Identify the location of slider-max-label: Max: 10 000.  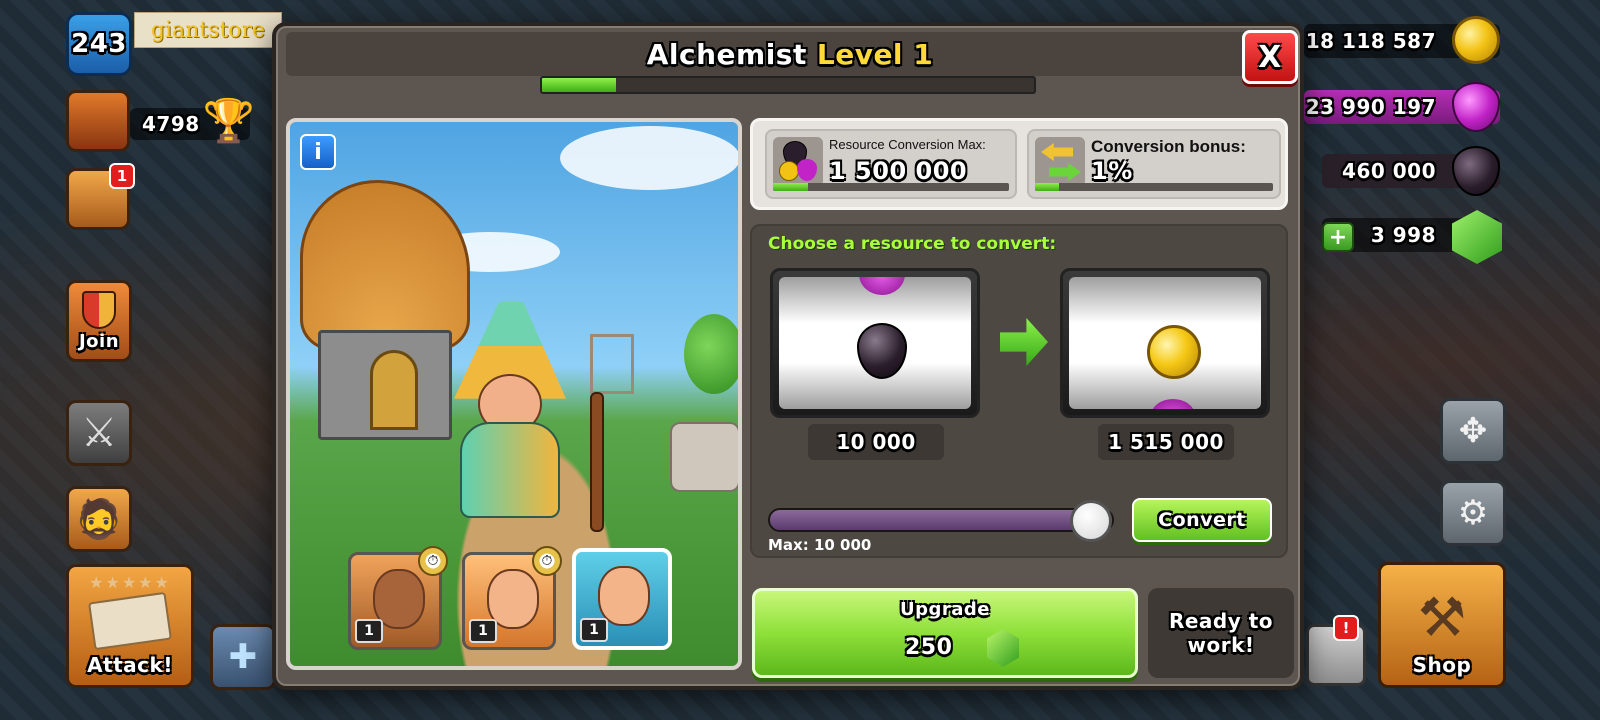
(820, 545).